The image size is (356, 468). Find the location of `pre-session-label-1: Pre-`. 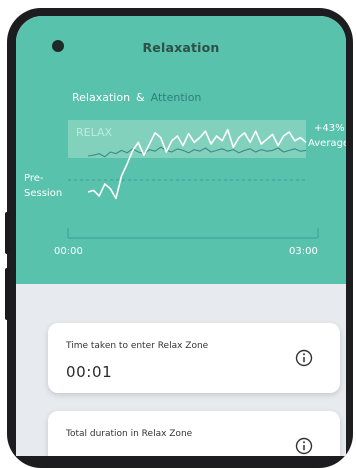

pre-session-label-1: Pre- is located at coordinates (34, 178).